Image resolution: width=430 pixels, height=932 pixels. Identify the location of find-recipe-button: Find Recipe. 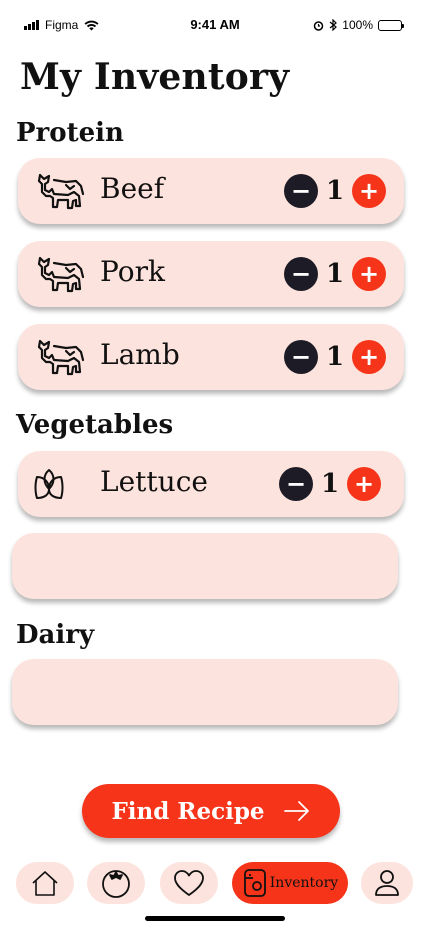
(211, 811).